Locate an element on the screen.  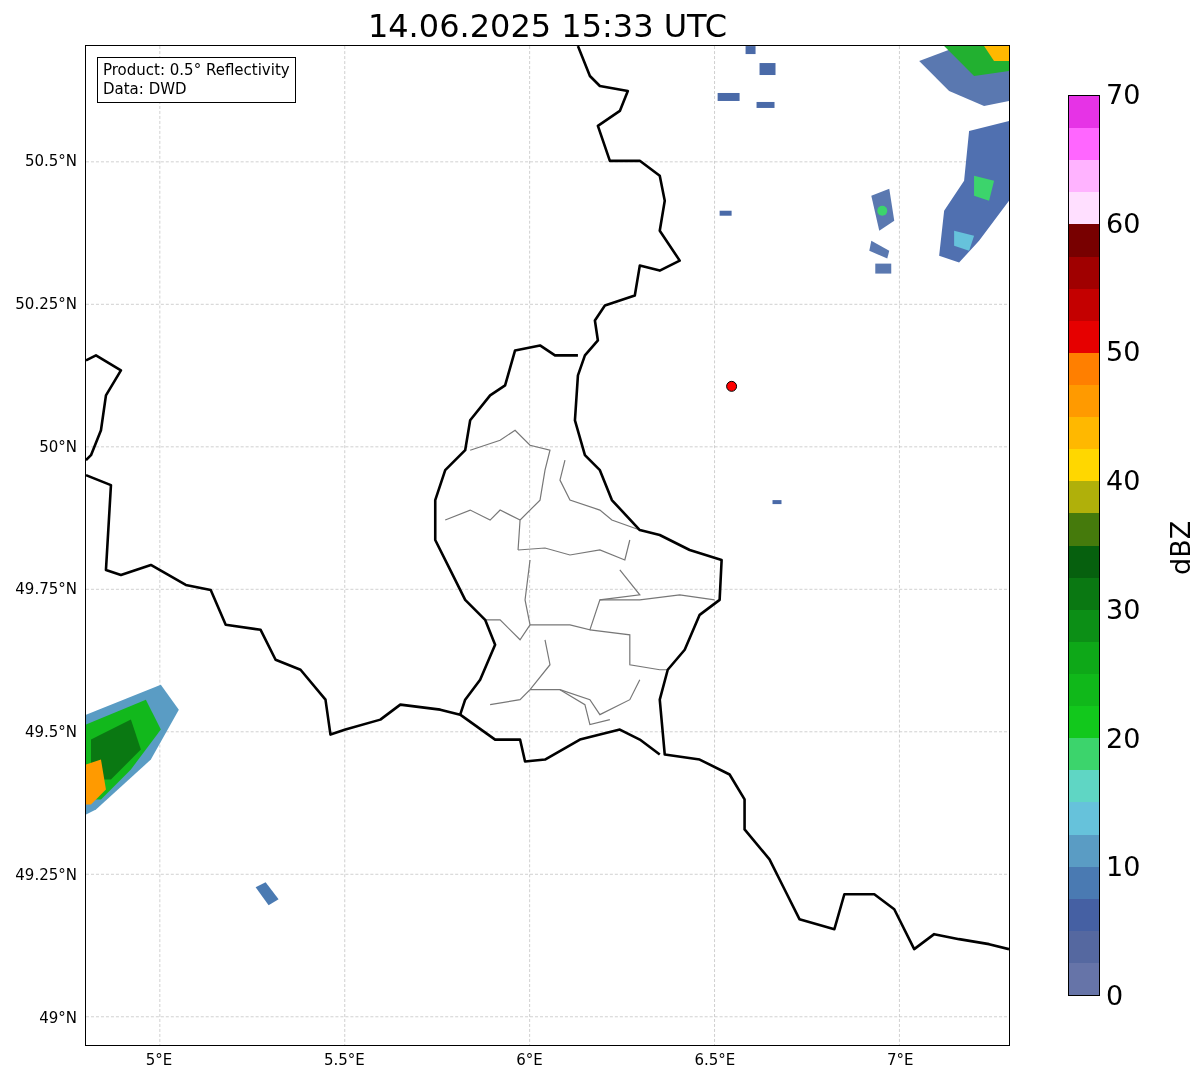
info-text: Product: 0.5° Reflectivity is located at coordinates (196, 70).